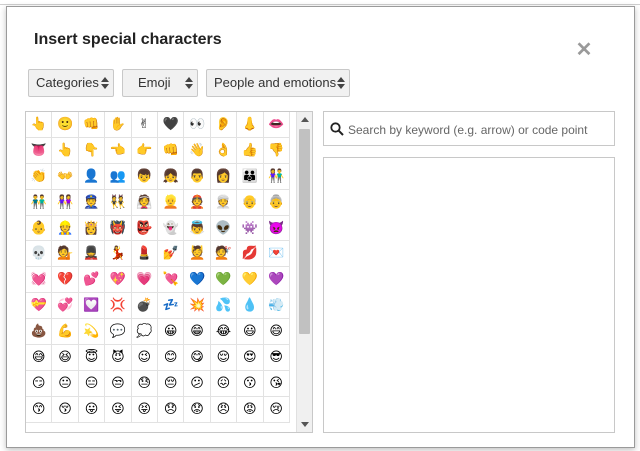  I want to click on grid-scrollbar, so click(304, 272).